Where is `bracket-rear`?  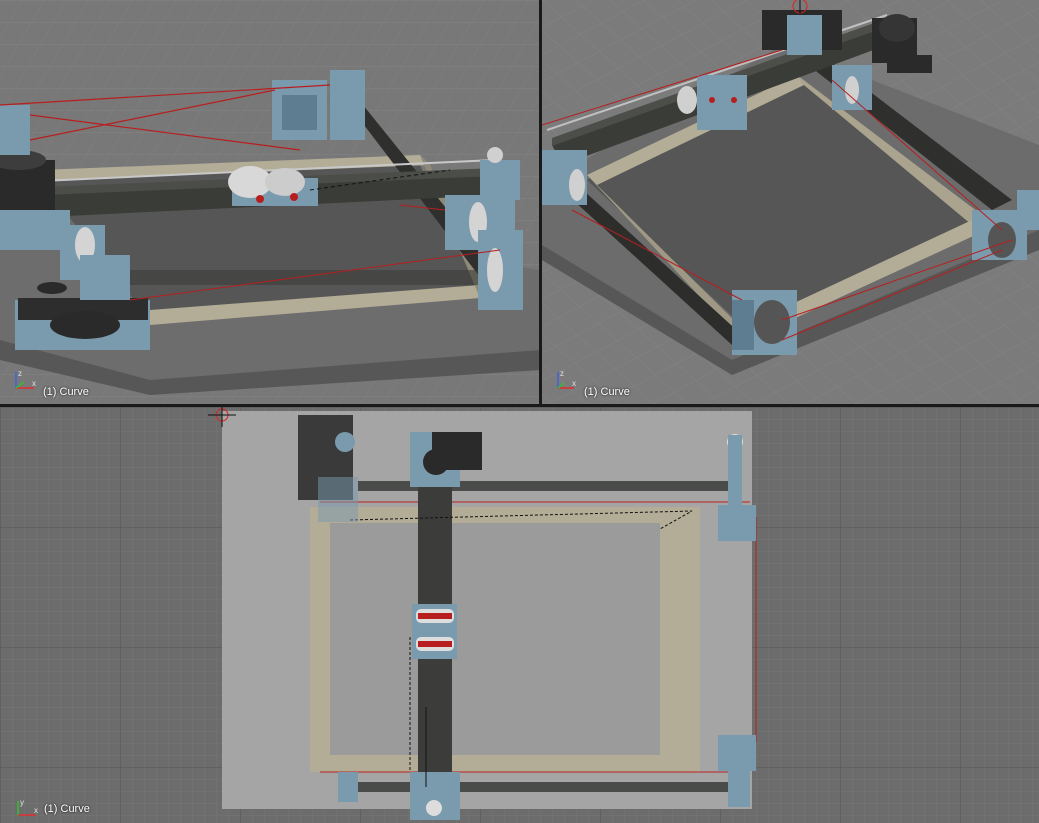
bracket-rear is located at coordinates (804, 35).